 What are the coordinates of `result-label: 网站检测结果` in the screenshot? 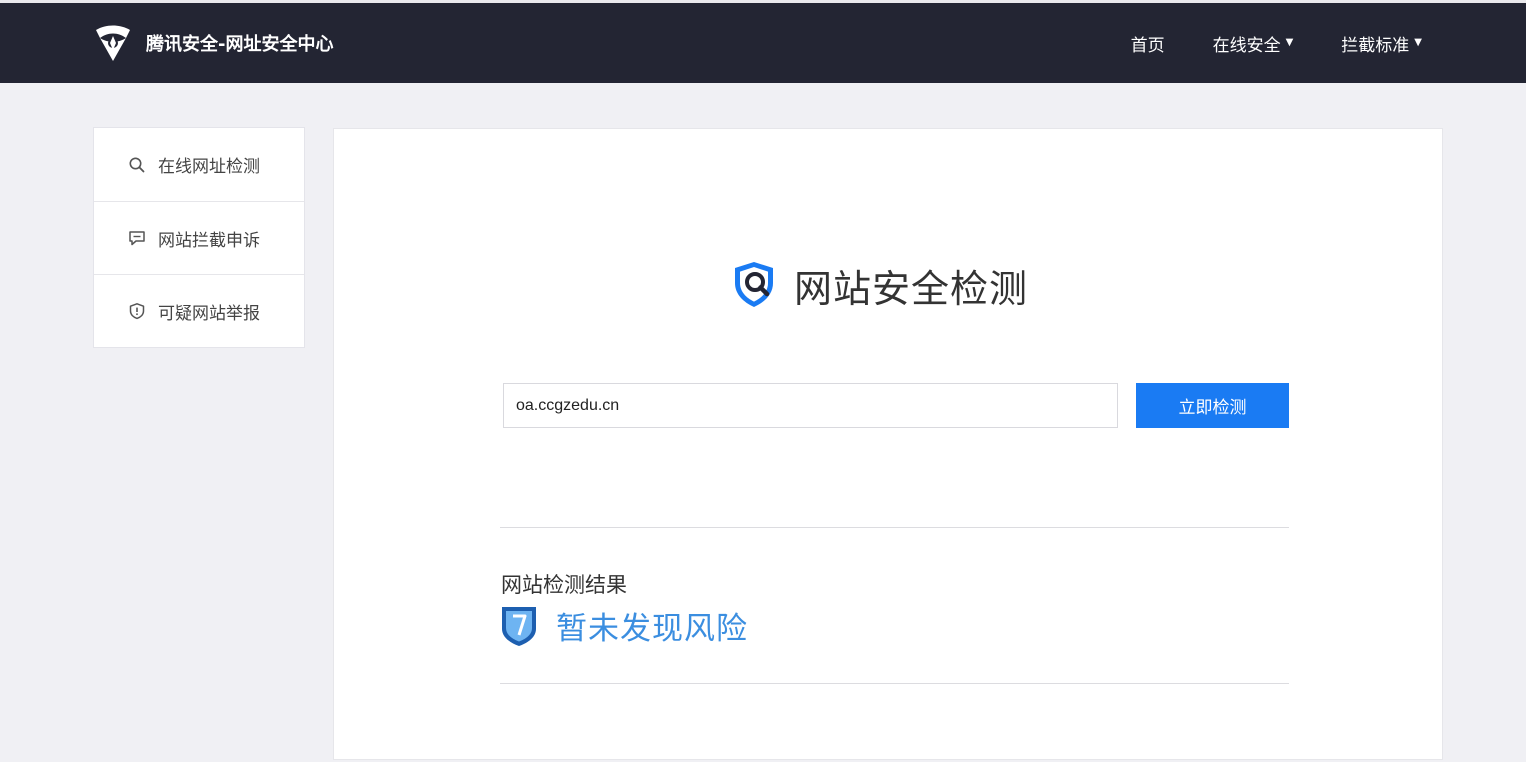 It's located at (564, 585).